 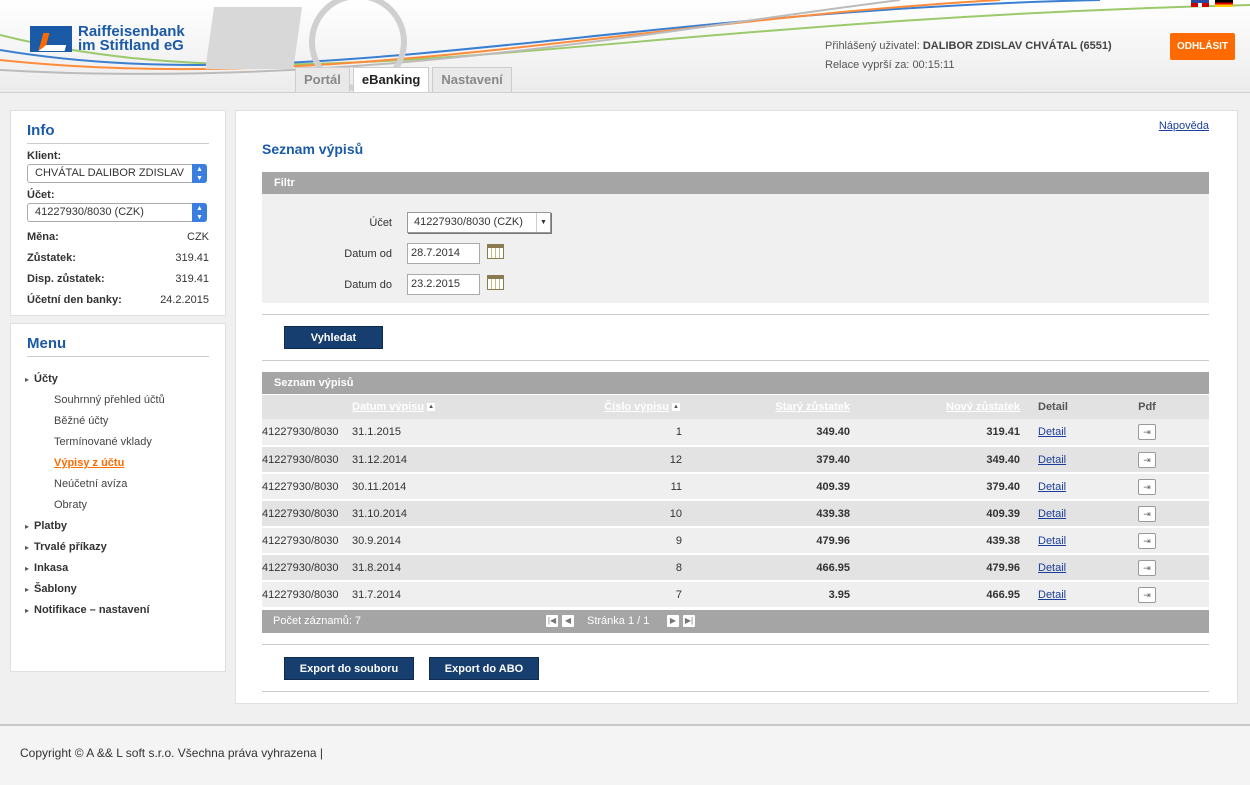 What do you see at coordinates (89, 212) in the screenshot?
I see `account-select-value: 41227930/8030 (CZK)` at bounding box center [89, 212].